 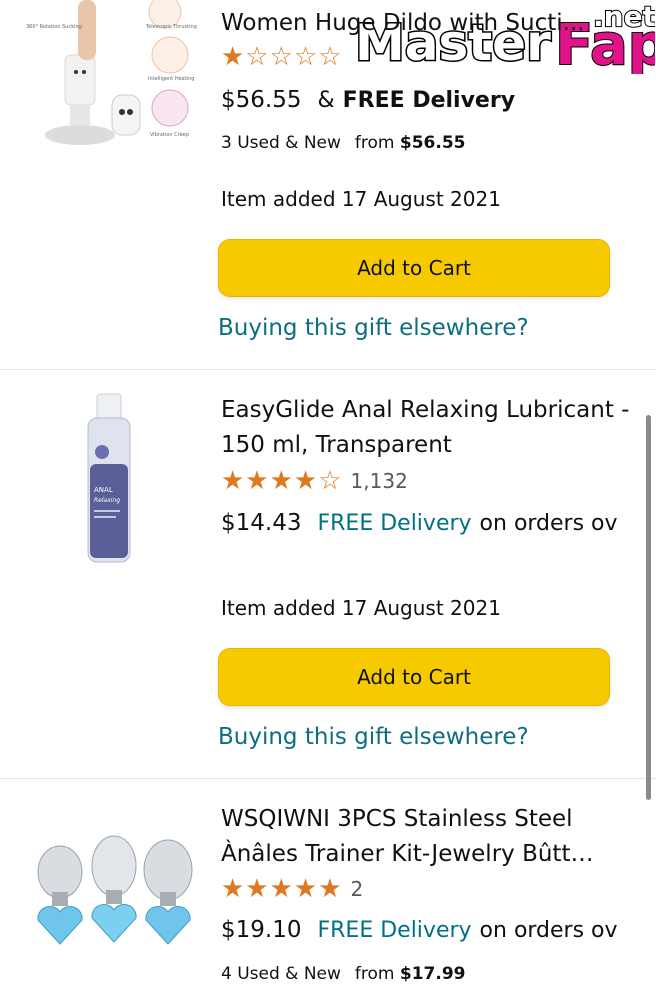 I want to click on rating: ★★★★★ 2, so click(x=292, y=889).